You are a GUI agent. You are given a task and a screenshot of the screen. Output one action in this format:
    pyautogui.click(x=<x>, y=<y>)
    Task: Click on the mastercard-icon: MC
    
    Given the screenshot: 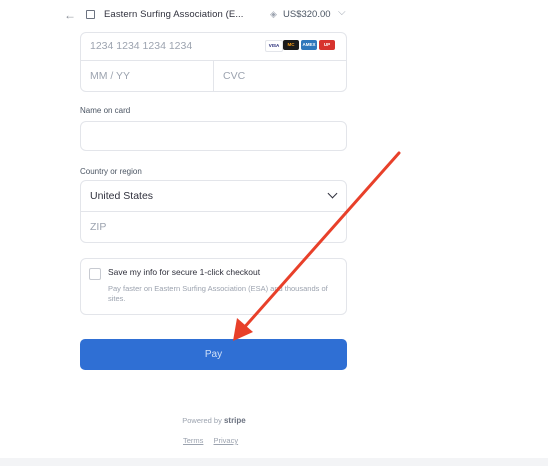 What is the action you would take?
    pyautogui.click(x=291, y=45)
    